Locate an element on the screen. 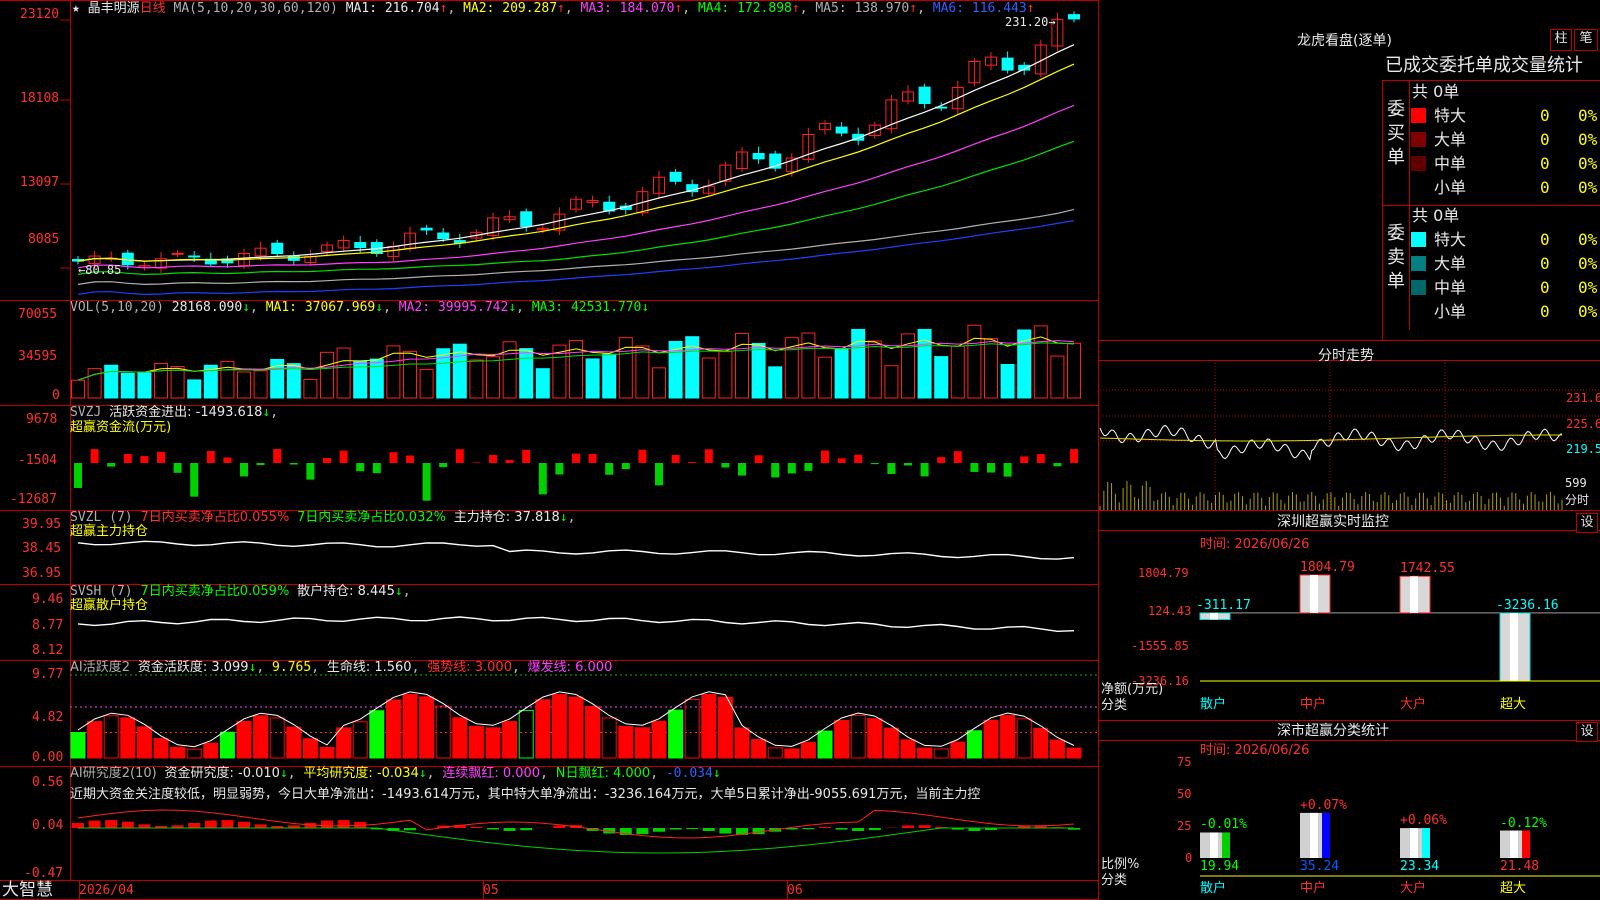  buy-row-label: 小单 is located at coordinates (1450, 187).